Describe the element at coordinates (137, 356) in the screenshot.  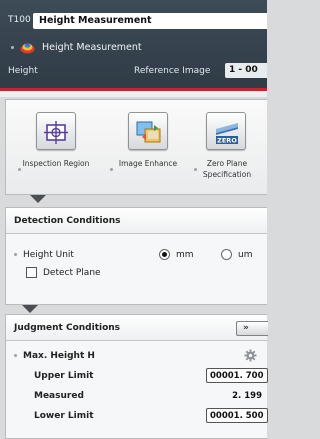
I see `max-height-row: Max. Height H` at that location.